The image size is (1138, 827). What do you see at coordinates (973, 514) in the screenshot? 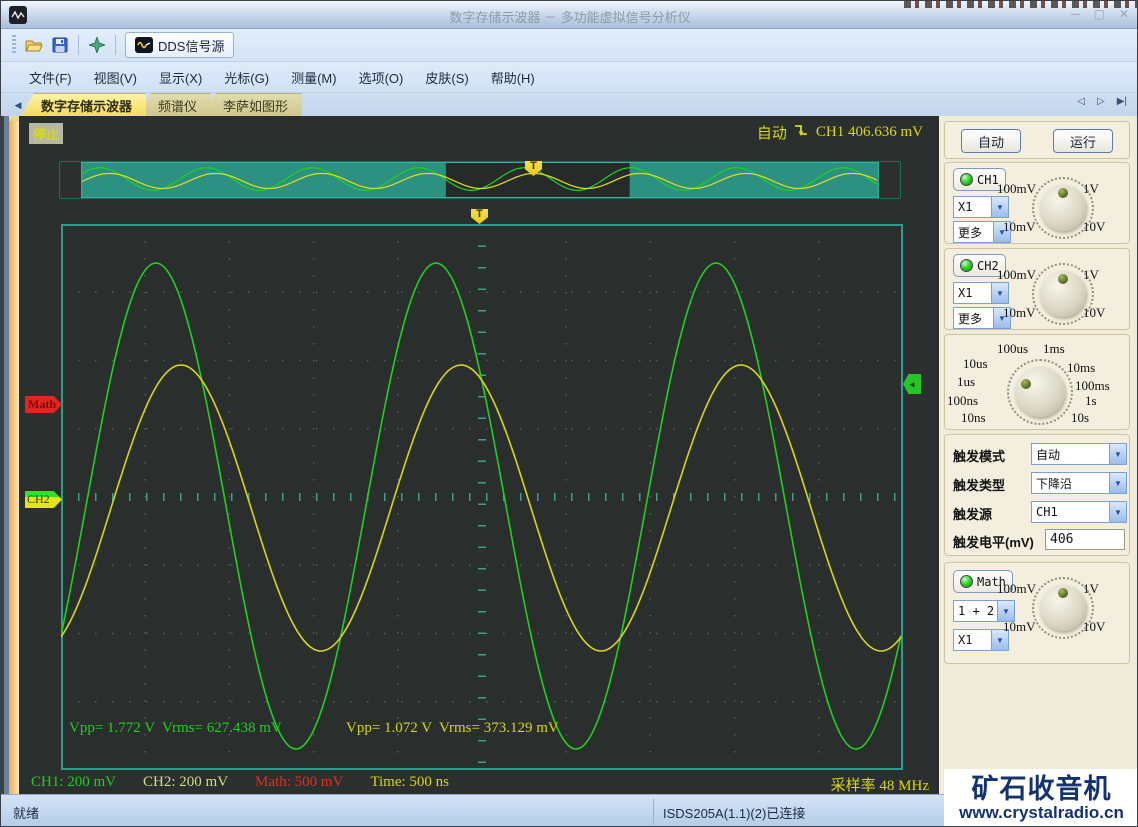
I see `trigger-source-label: 触发源` at bounding box center [973, 514].